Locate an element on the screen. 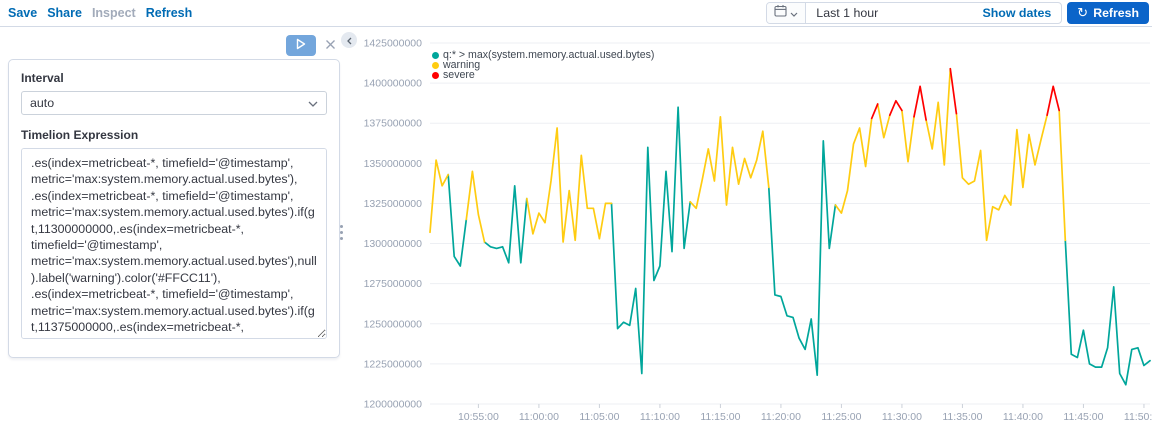 This screenshot has height=431, width=1152. svg-text: 11275000000 is located at coordinates (393, 284).